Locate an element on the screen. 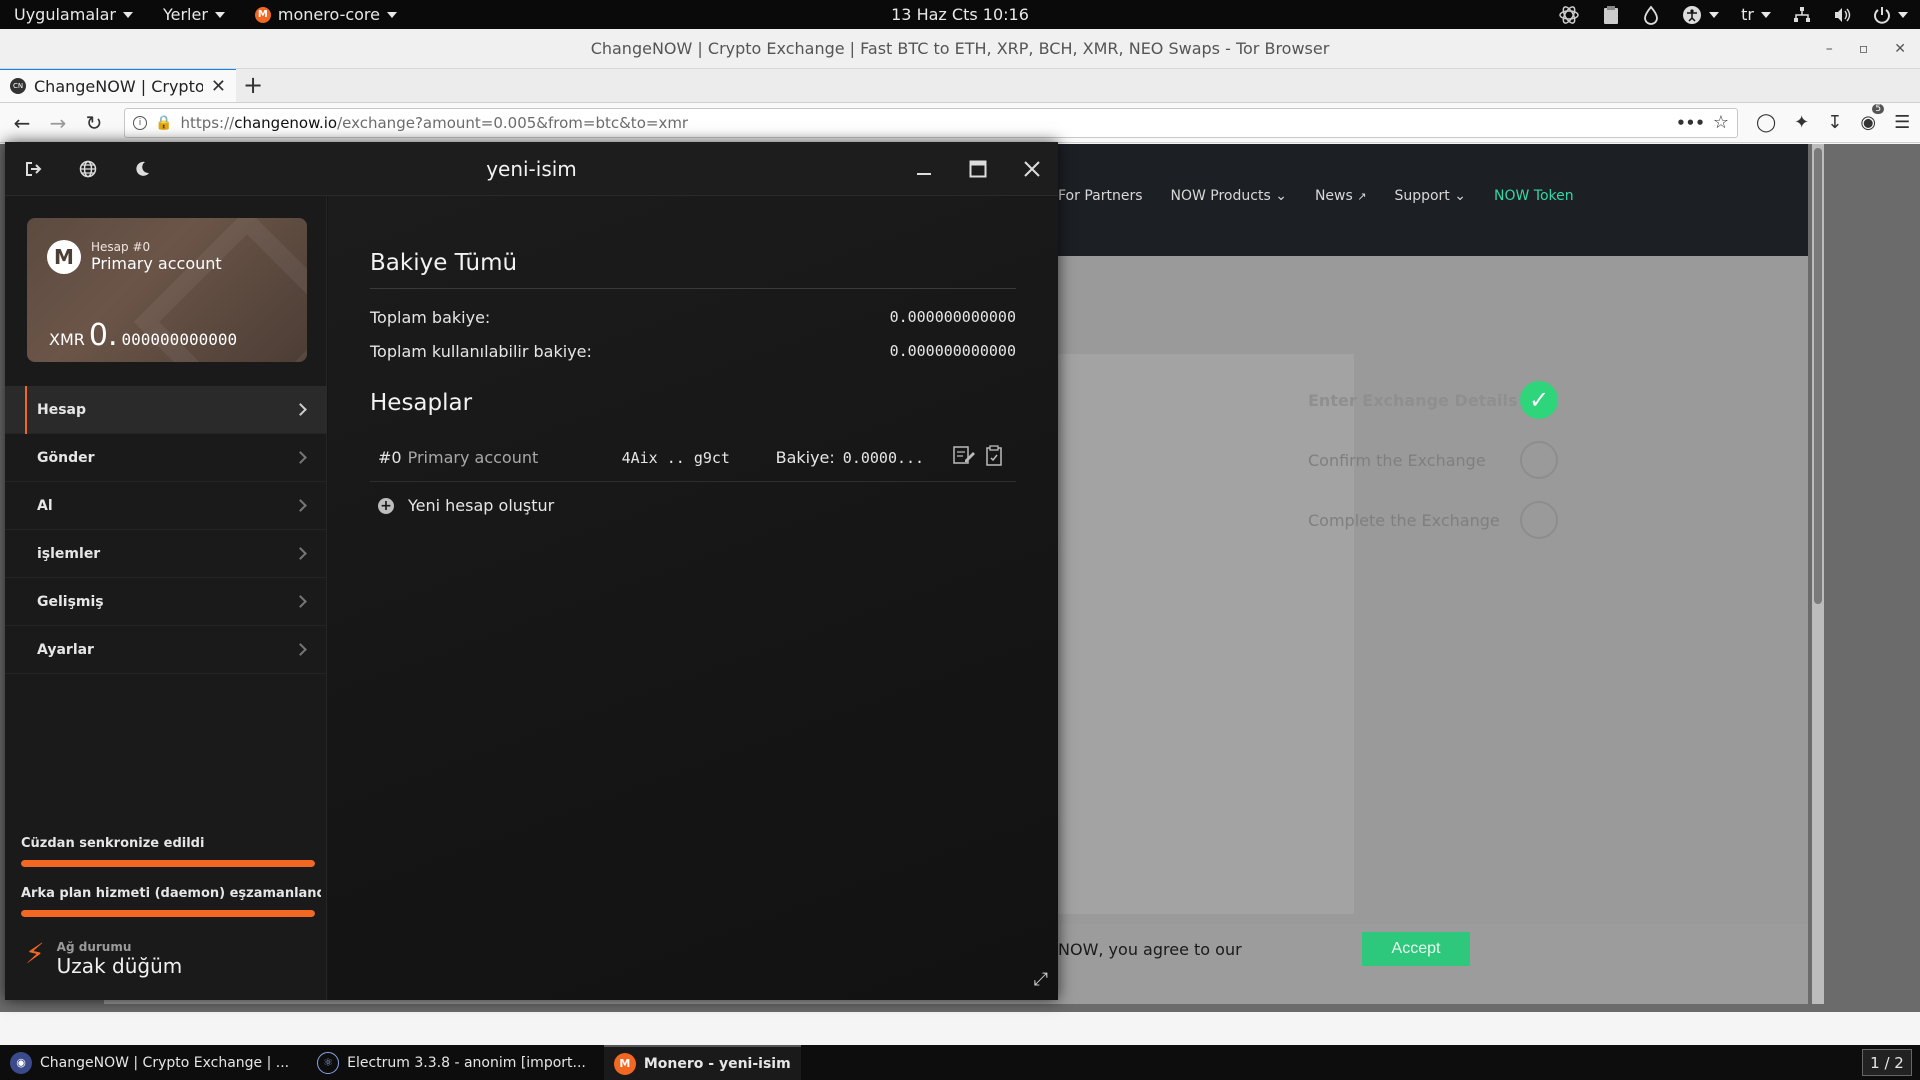 This screenshot has height=1080, width=1920. maximize-icon is located at coordinates (978, 169).